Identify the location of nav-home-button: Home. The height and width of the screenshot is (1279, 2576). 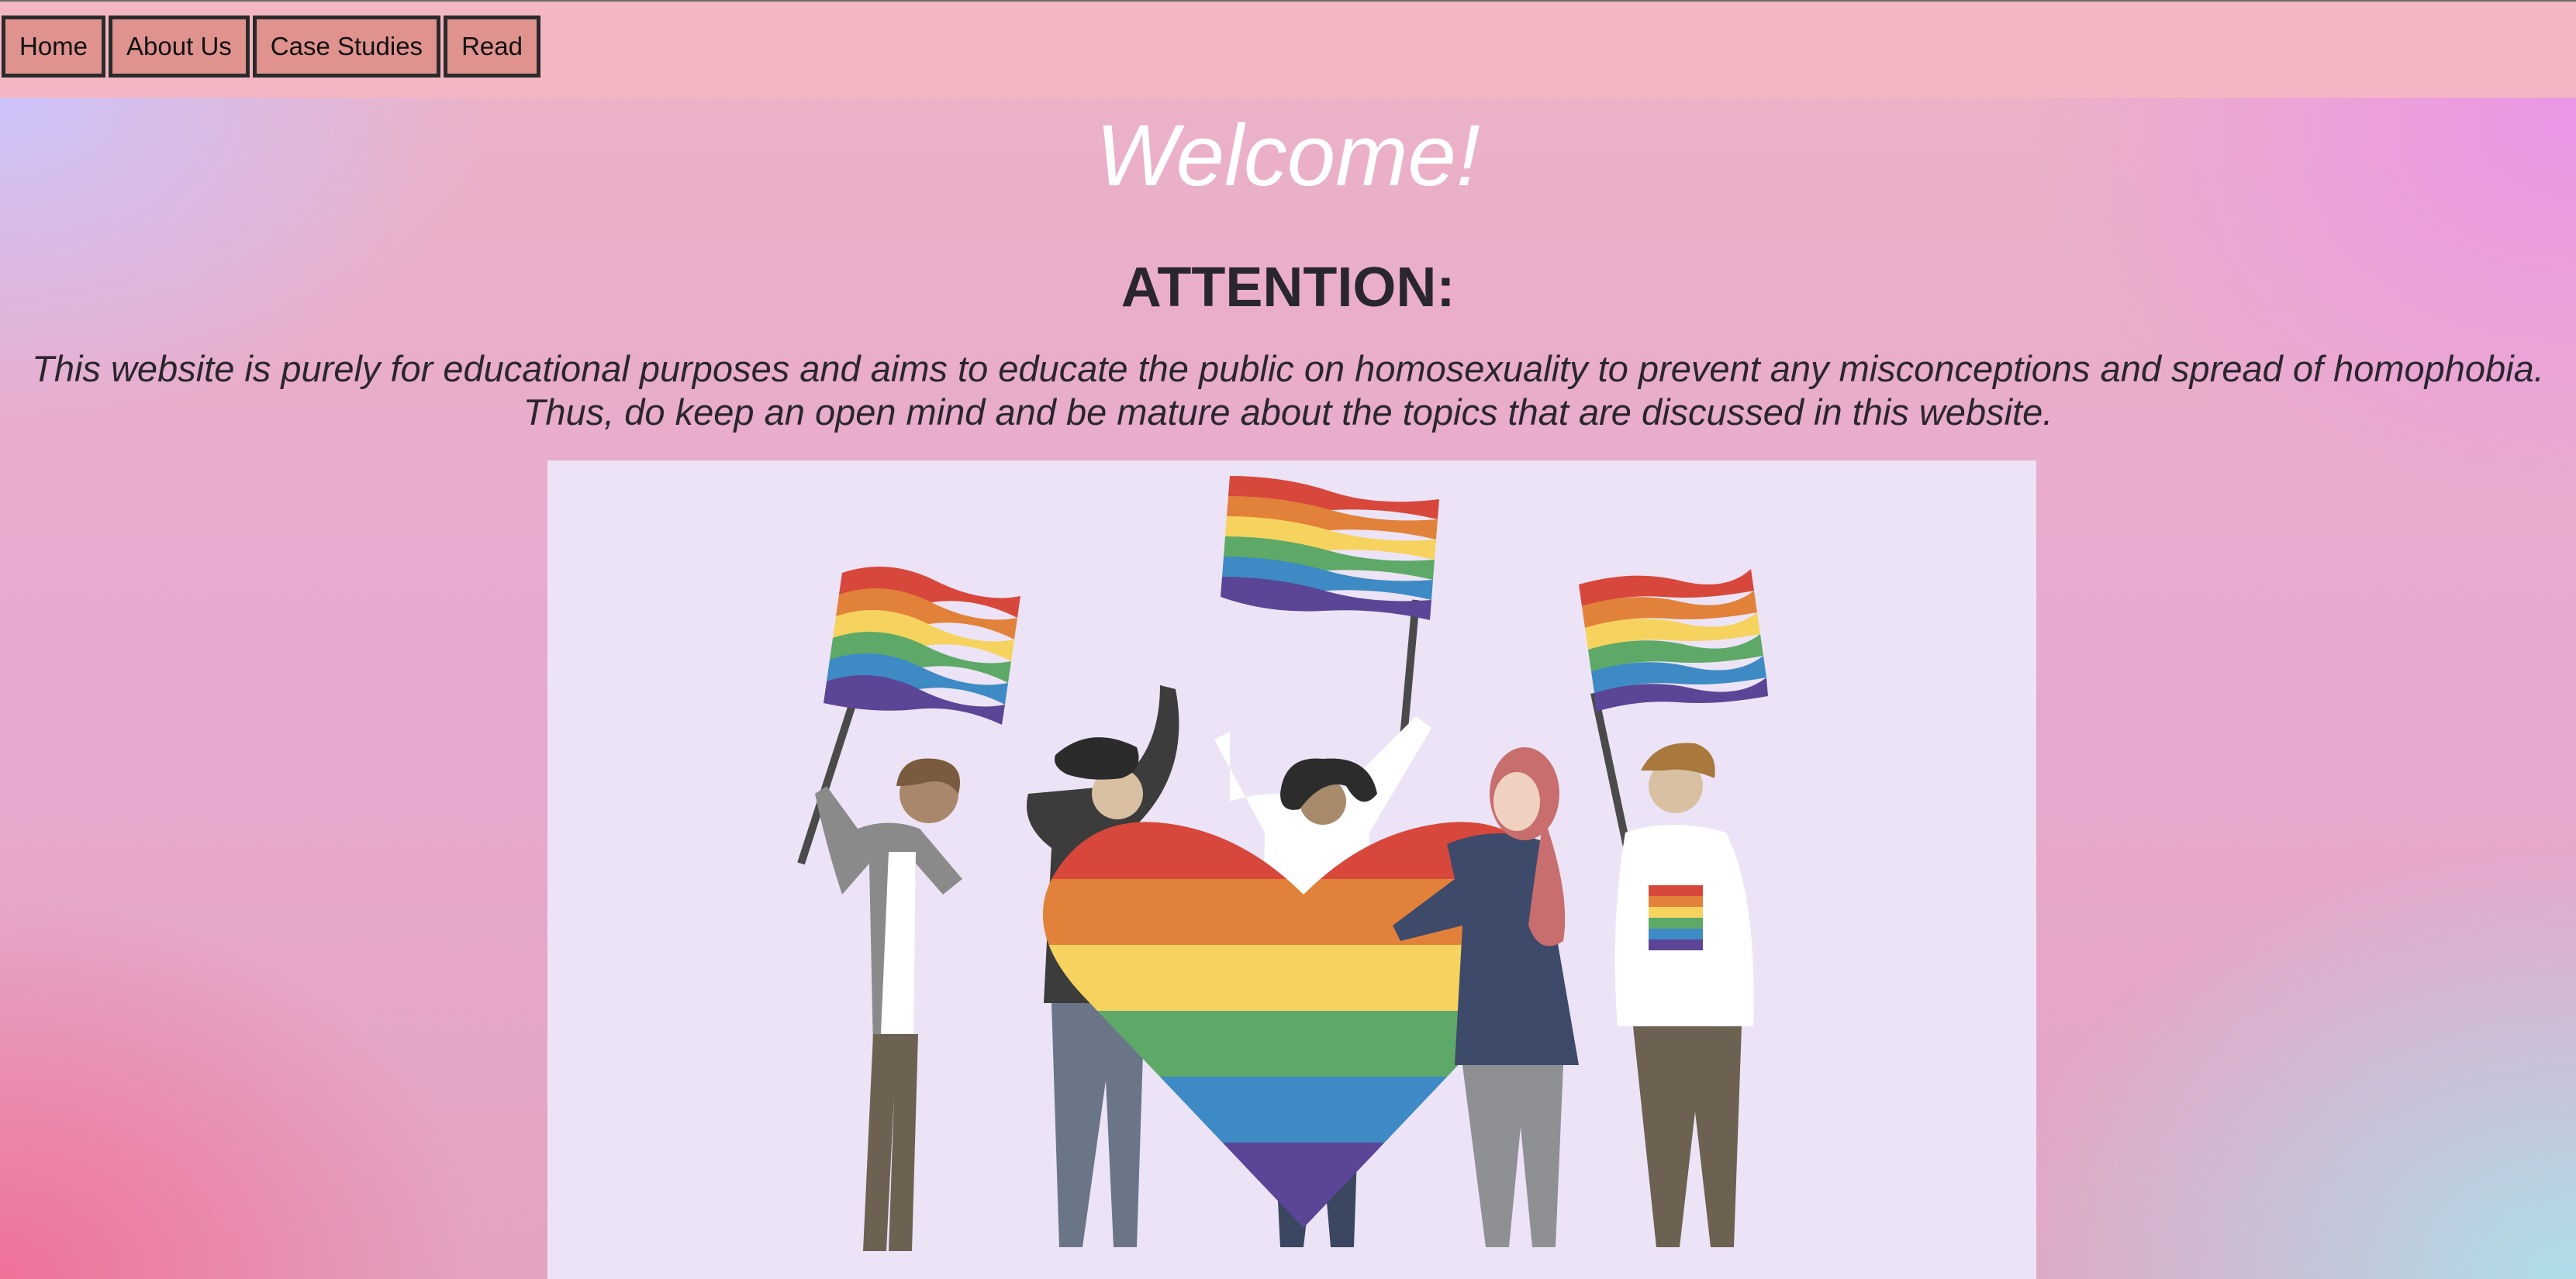
(54, 47).